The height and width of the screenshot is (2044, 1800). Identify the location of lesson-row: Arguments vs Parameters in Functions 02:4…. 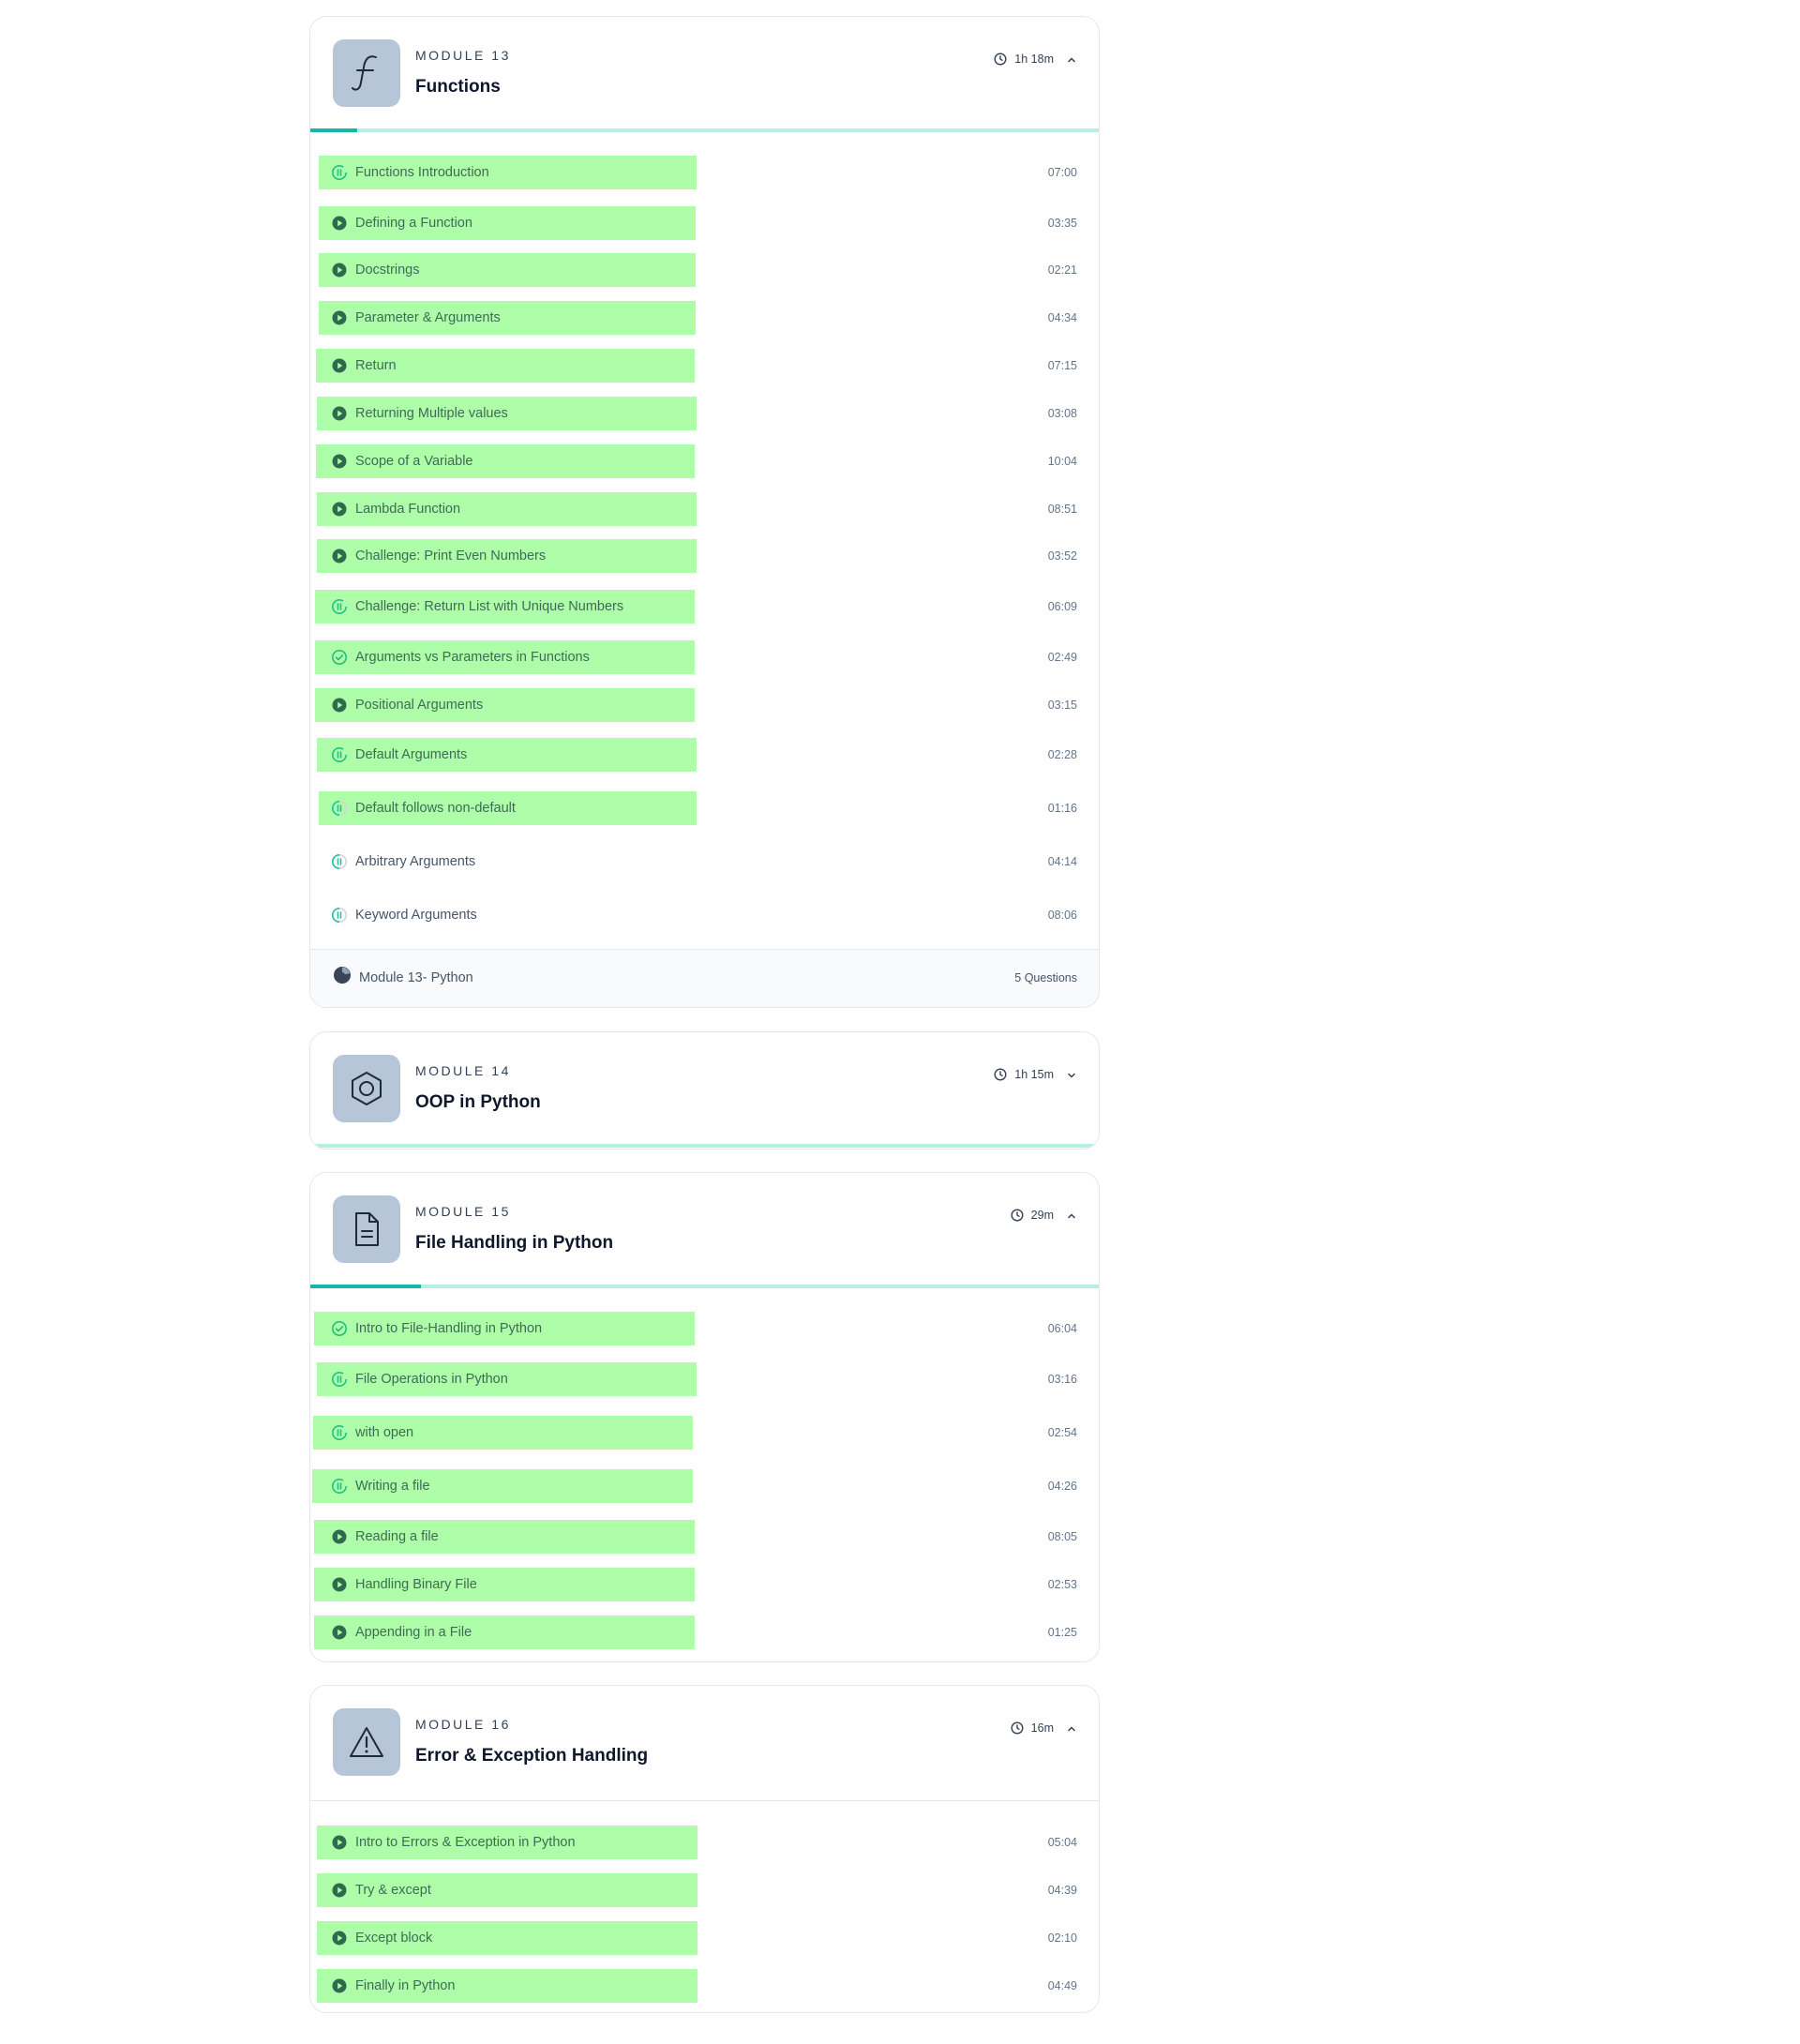
(704, 657).